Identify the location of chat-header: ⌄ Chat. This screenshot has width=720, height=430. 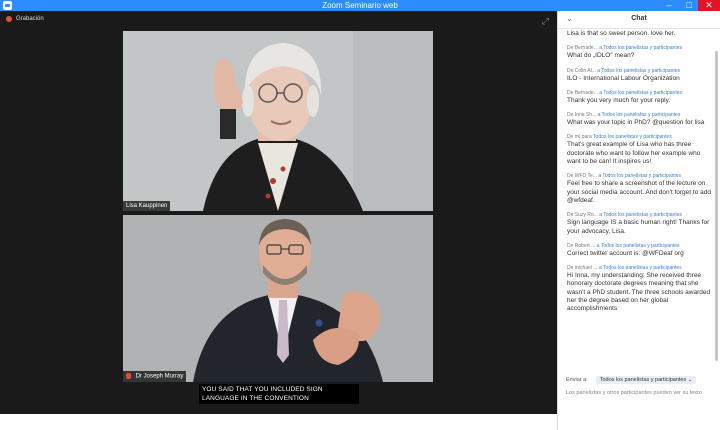
(639, 20).